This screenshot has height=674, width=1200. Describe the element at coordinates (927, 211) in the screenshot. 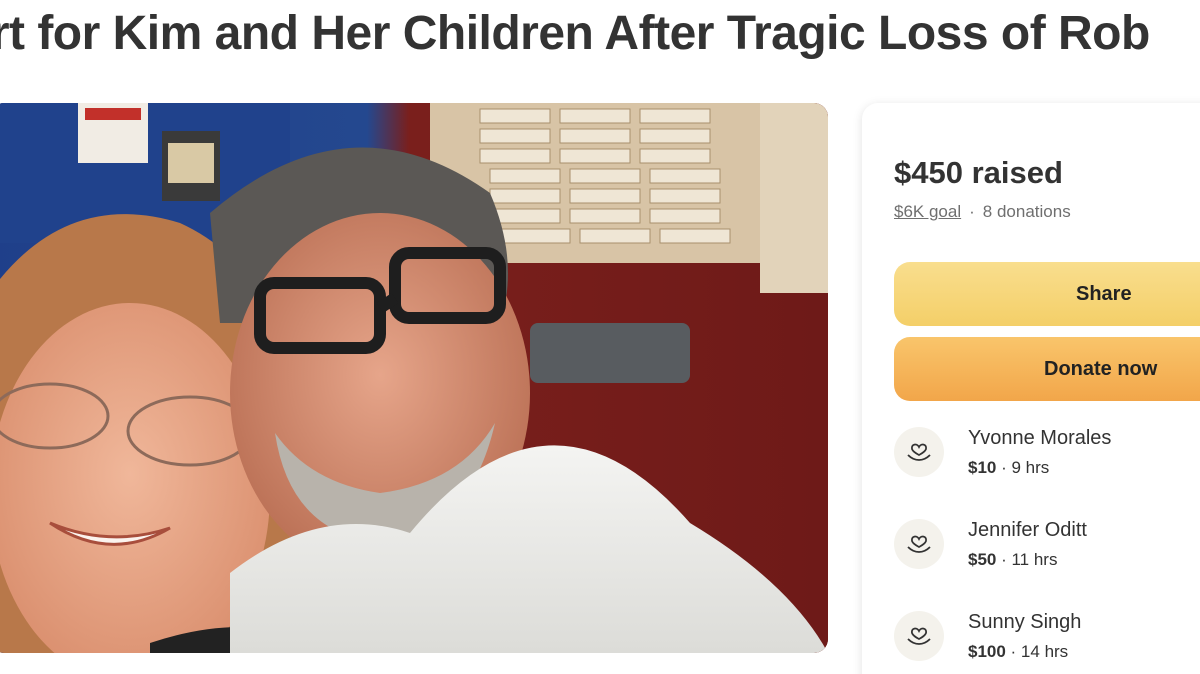

I see `goal-link: $6K goal` at that location.